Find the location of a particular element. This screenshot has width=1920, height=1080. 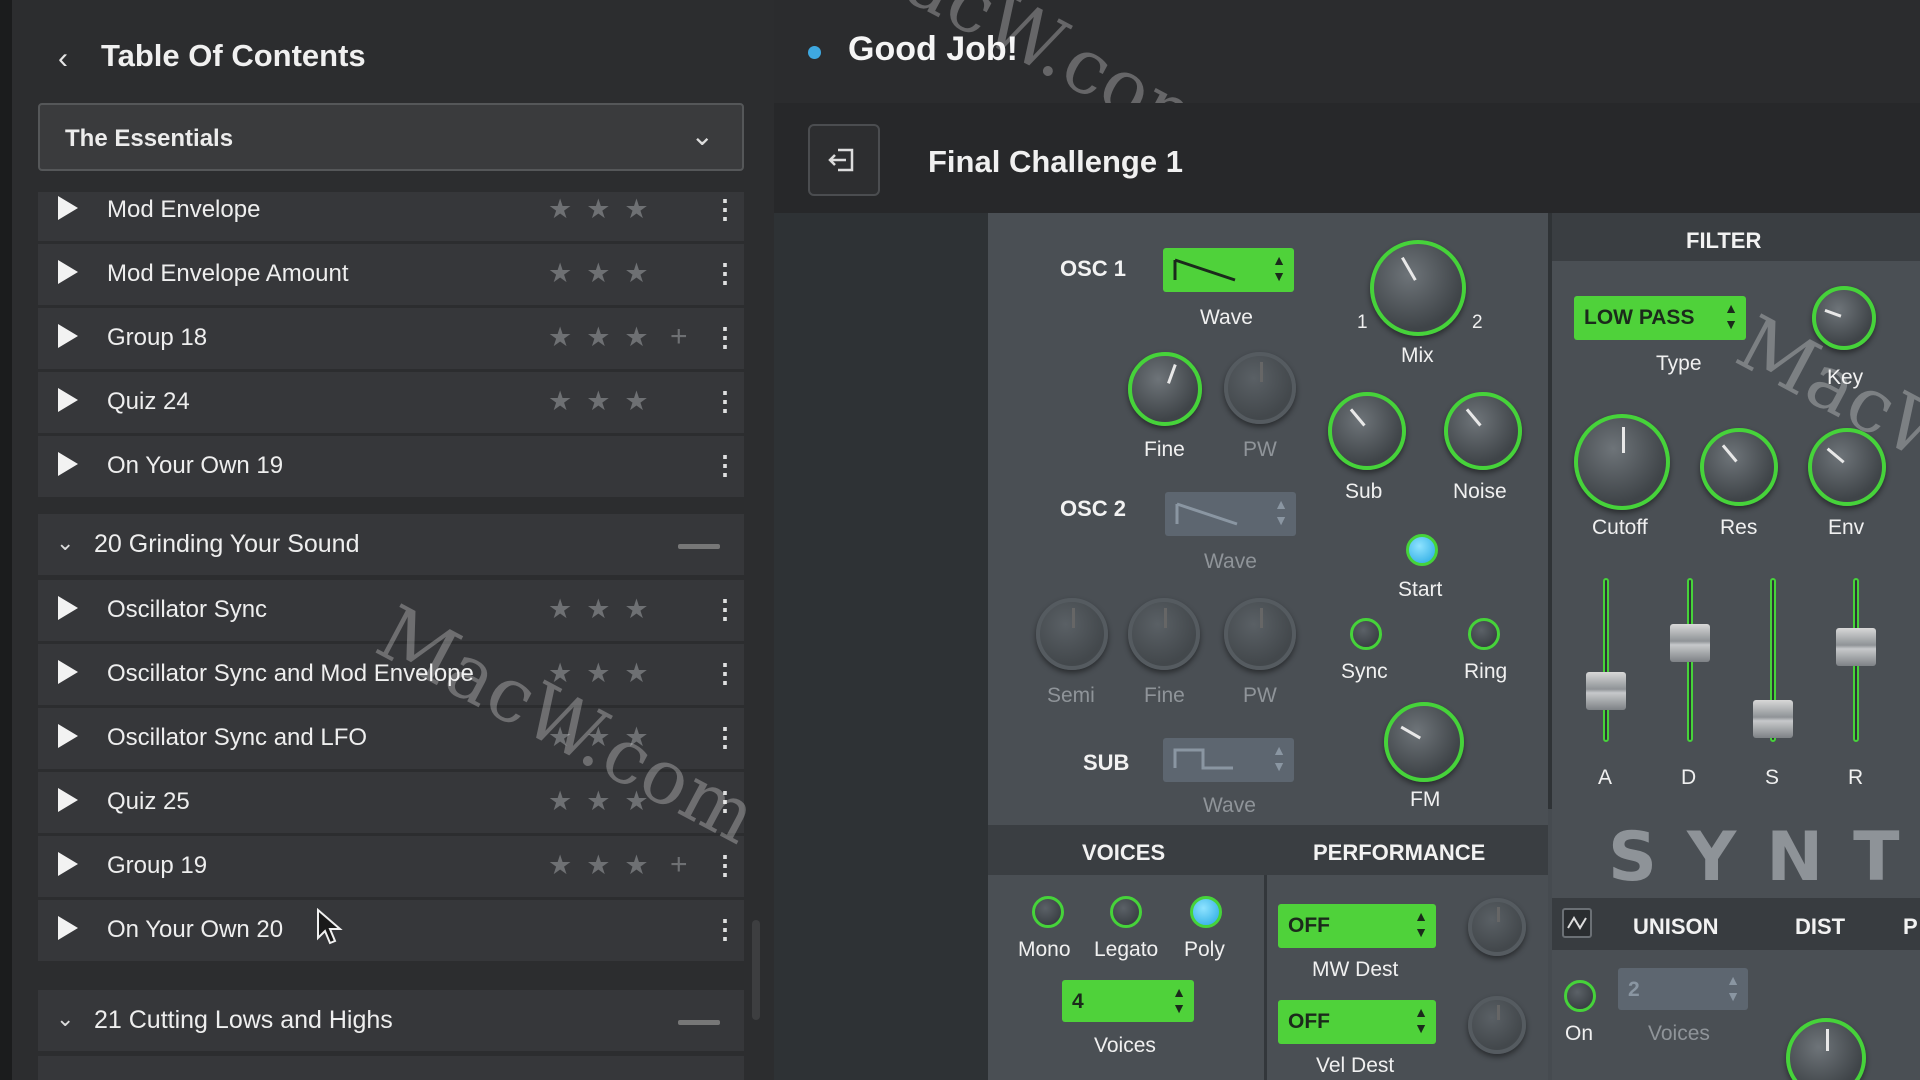

sub-wave-select: ▲ ▼ is located at coordinates (1228, 760).